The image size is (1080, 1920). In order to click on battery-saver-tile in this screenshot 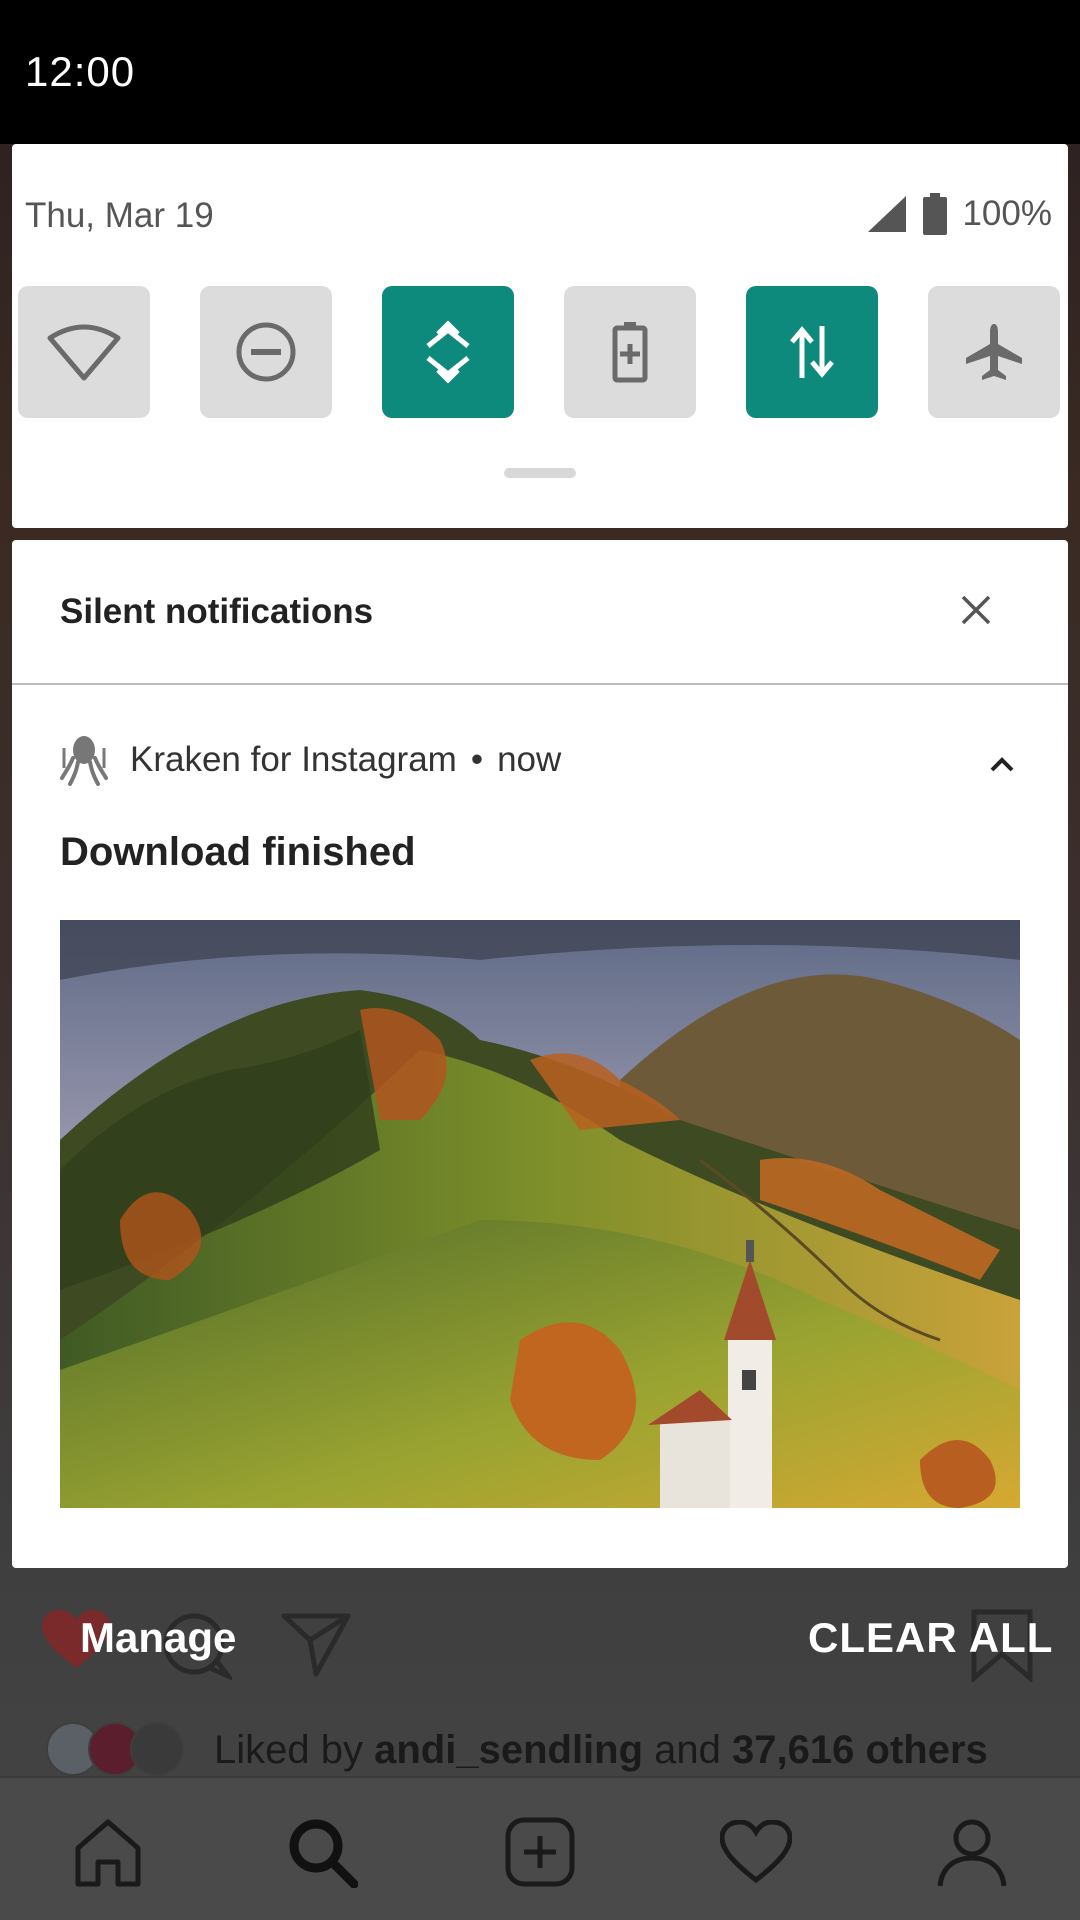, I will do `click(630, 352)`.